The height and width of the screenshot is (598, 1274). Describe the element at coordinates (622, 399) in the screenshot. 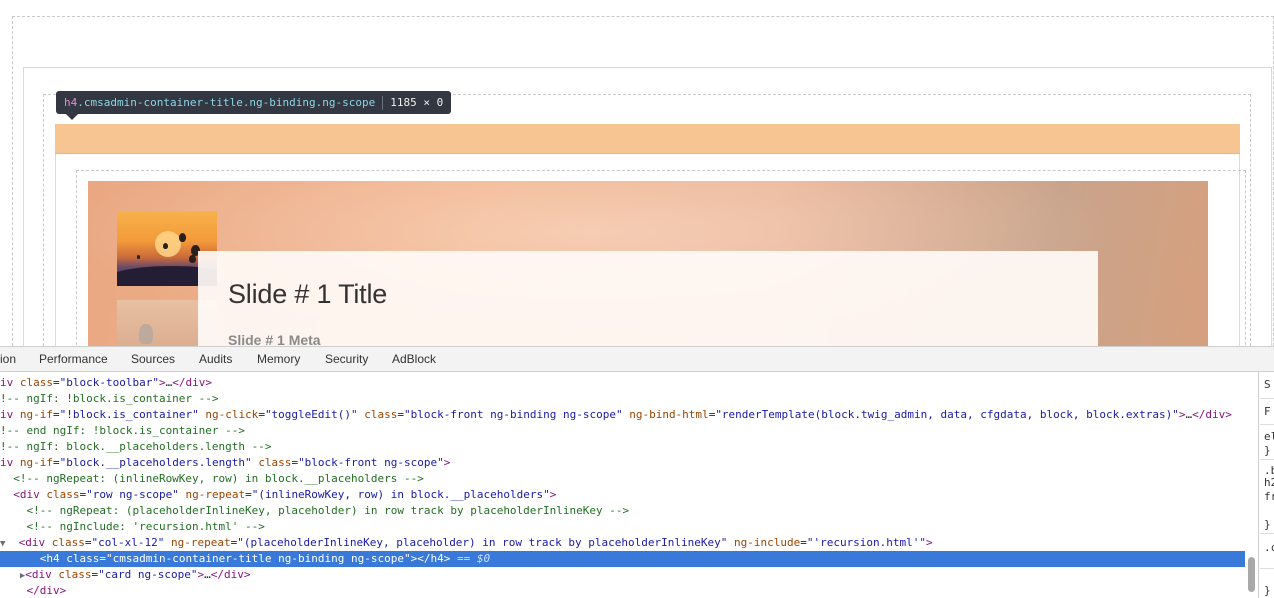

I see `dom-tree-line: !-- ngIf: !block.is_container -->` at that location.